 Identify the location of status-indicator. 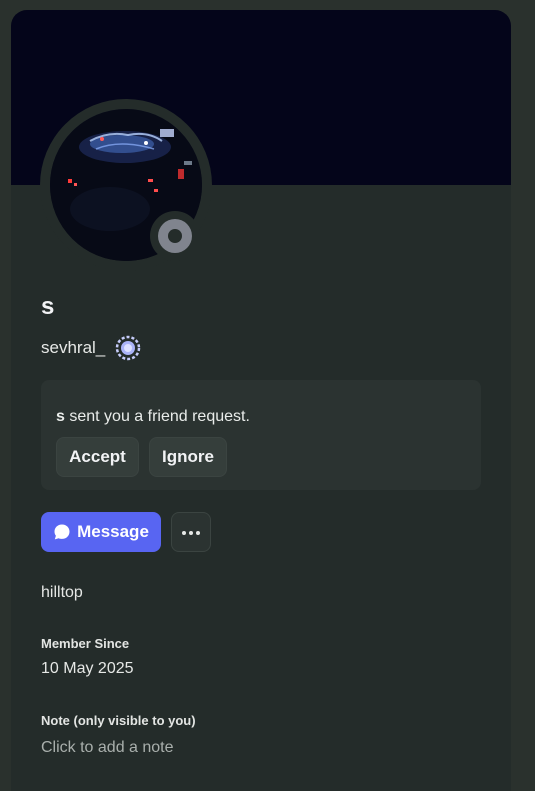
(175, 236).